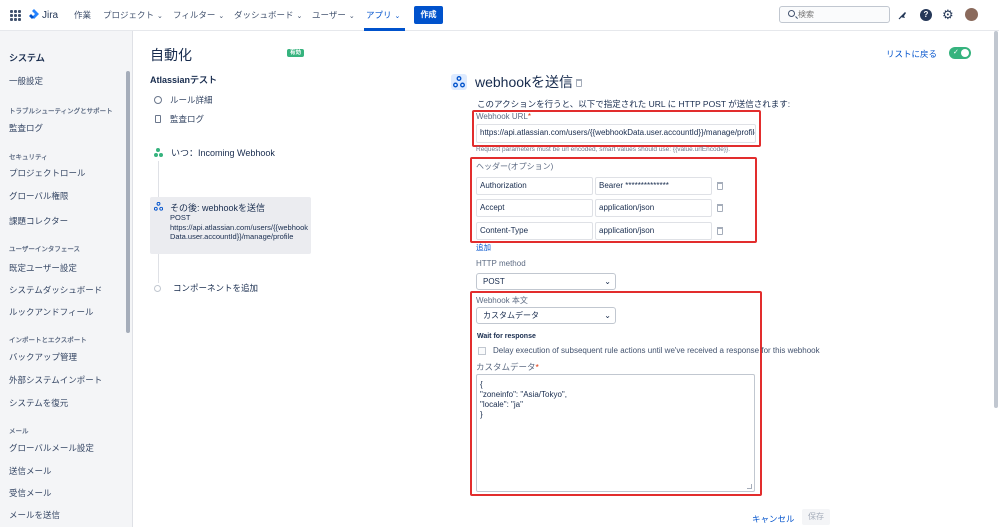 The image size is (999, 527). Describe the element at coordinates (502, 300) in the screenshot. I see `webhook-body-label: Webhook 本文` at that location.